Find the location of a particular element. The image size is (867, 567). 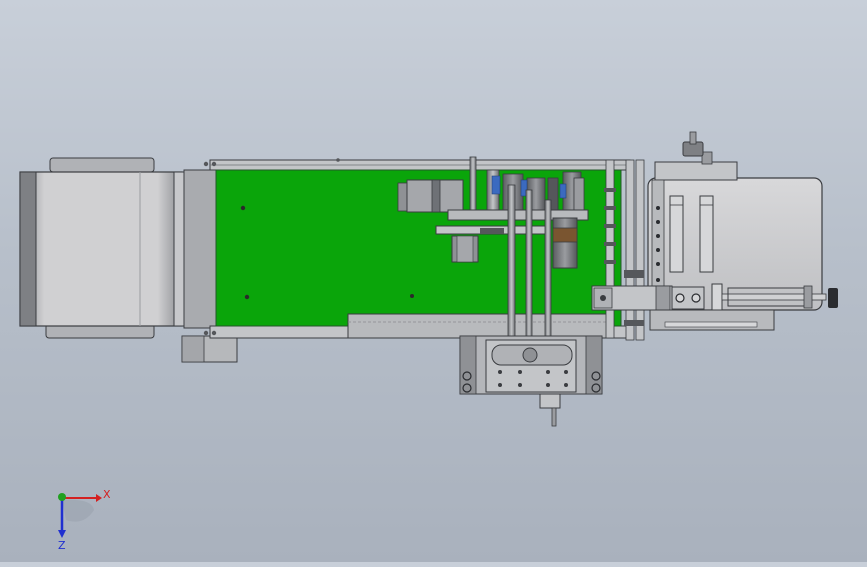

x-axis-arrow is located at coordinates (99, 498).